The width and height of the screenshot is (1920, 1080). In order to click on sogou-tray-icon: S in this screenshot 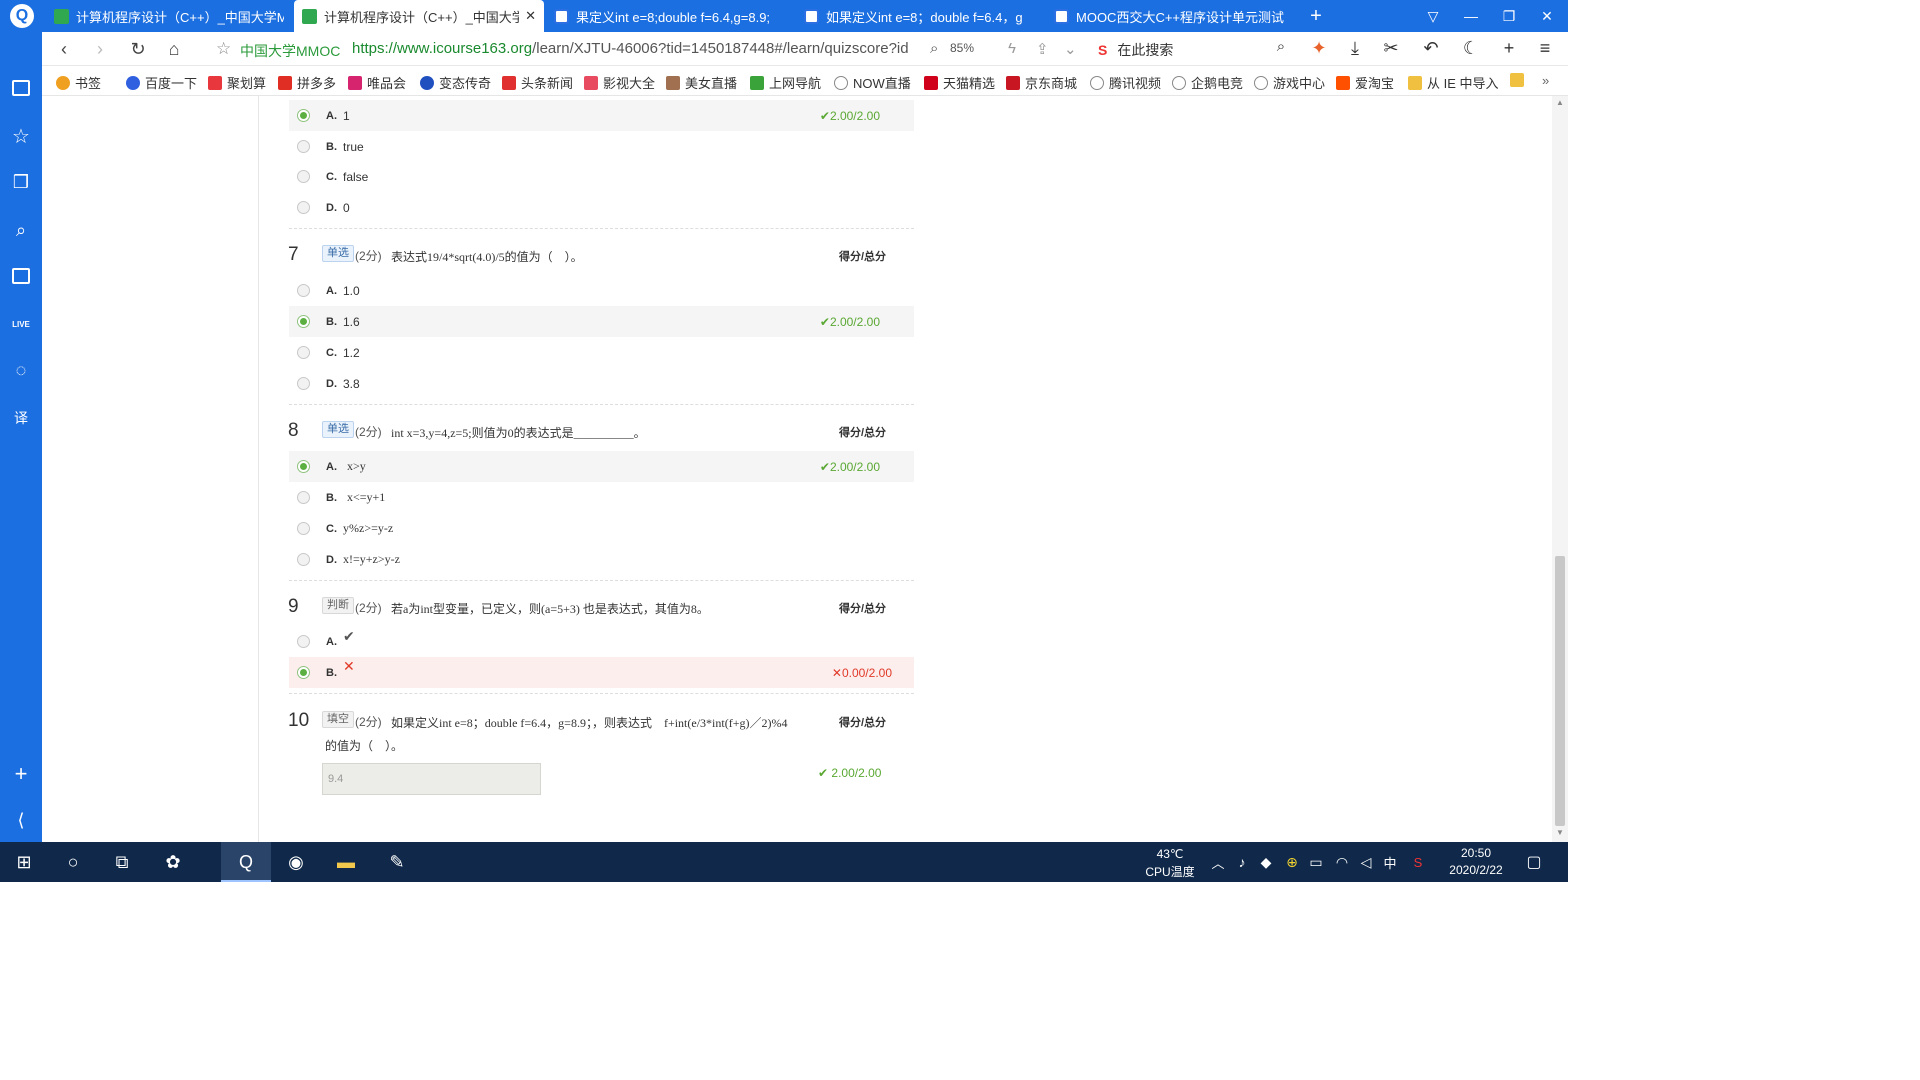, I will do `click(1418, 862)`.